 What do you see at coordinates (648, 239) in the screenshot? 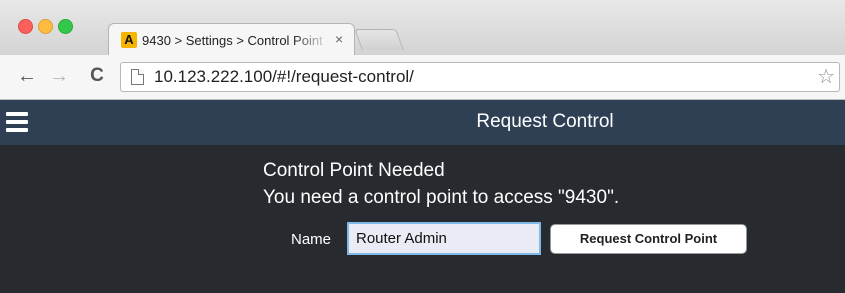
I see `request-control-point-button: Request Control Point` at bounding box center [648, 239].